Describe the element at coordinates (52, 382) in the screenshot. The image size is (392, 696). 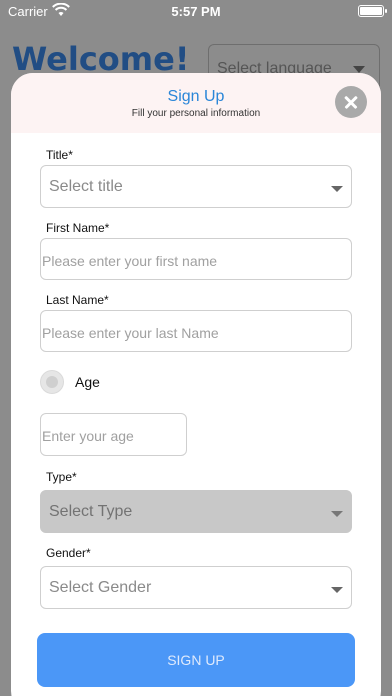
I see `age-radio` at that location.